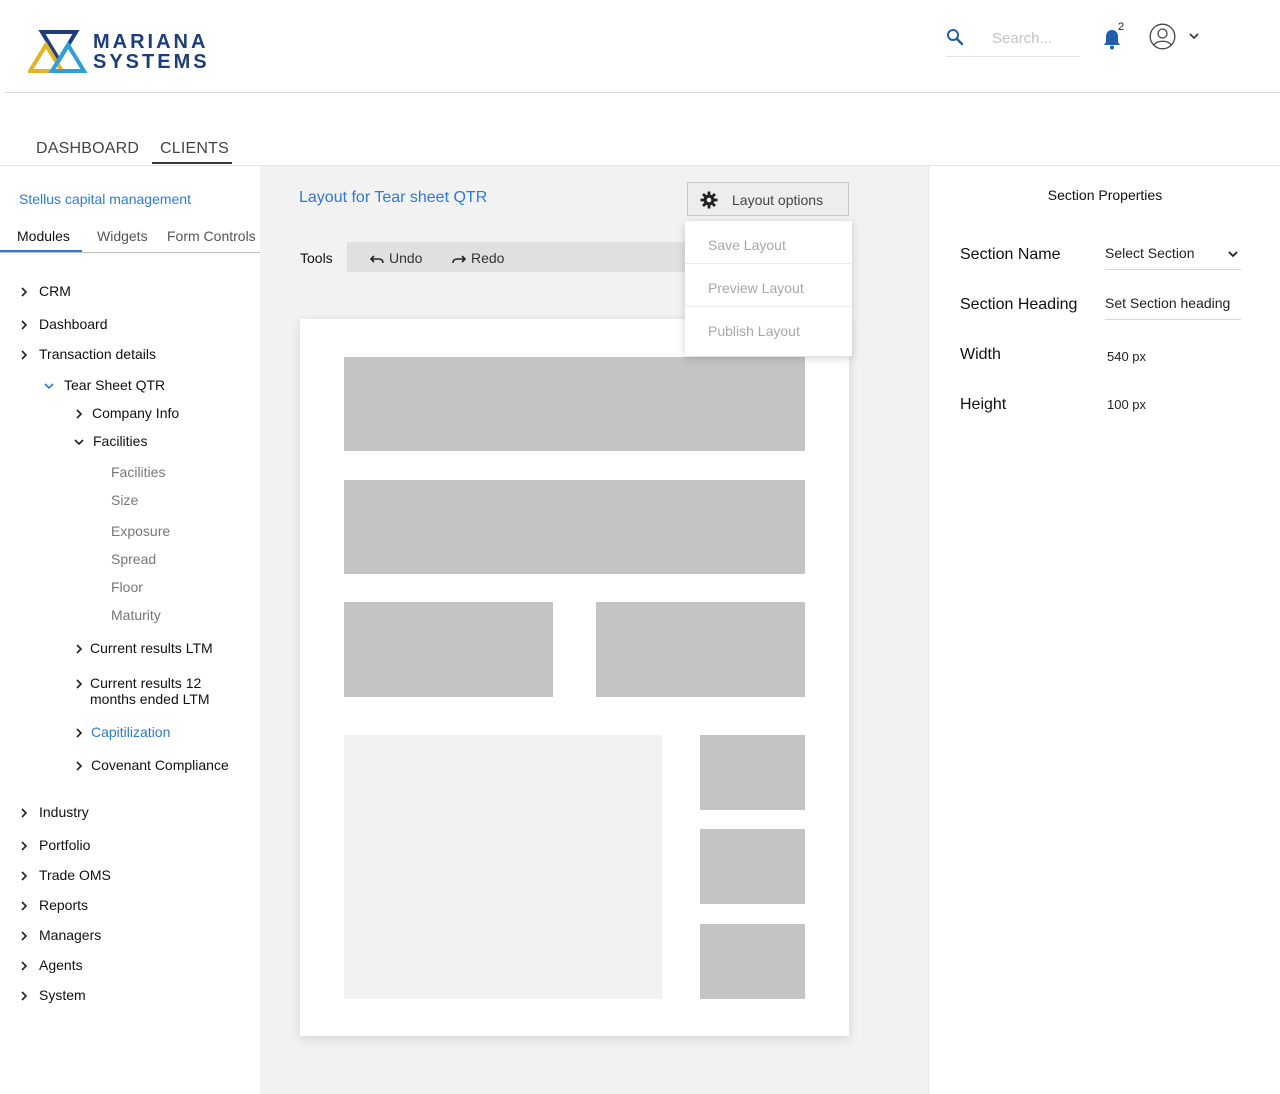  What do you see at coordinates (1036, 38) in the screenshot?
I see `search-input` at bounding box center [1036, 38].